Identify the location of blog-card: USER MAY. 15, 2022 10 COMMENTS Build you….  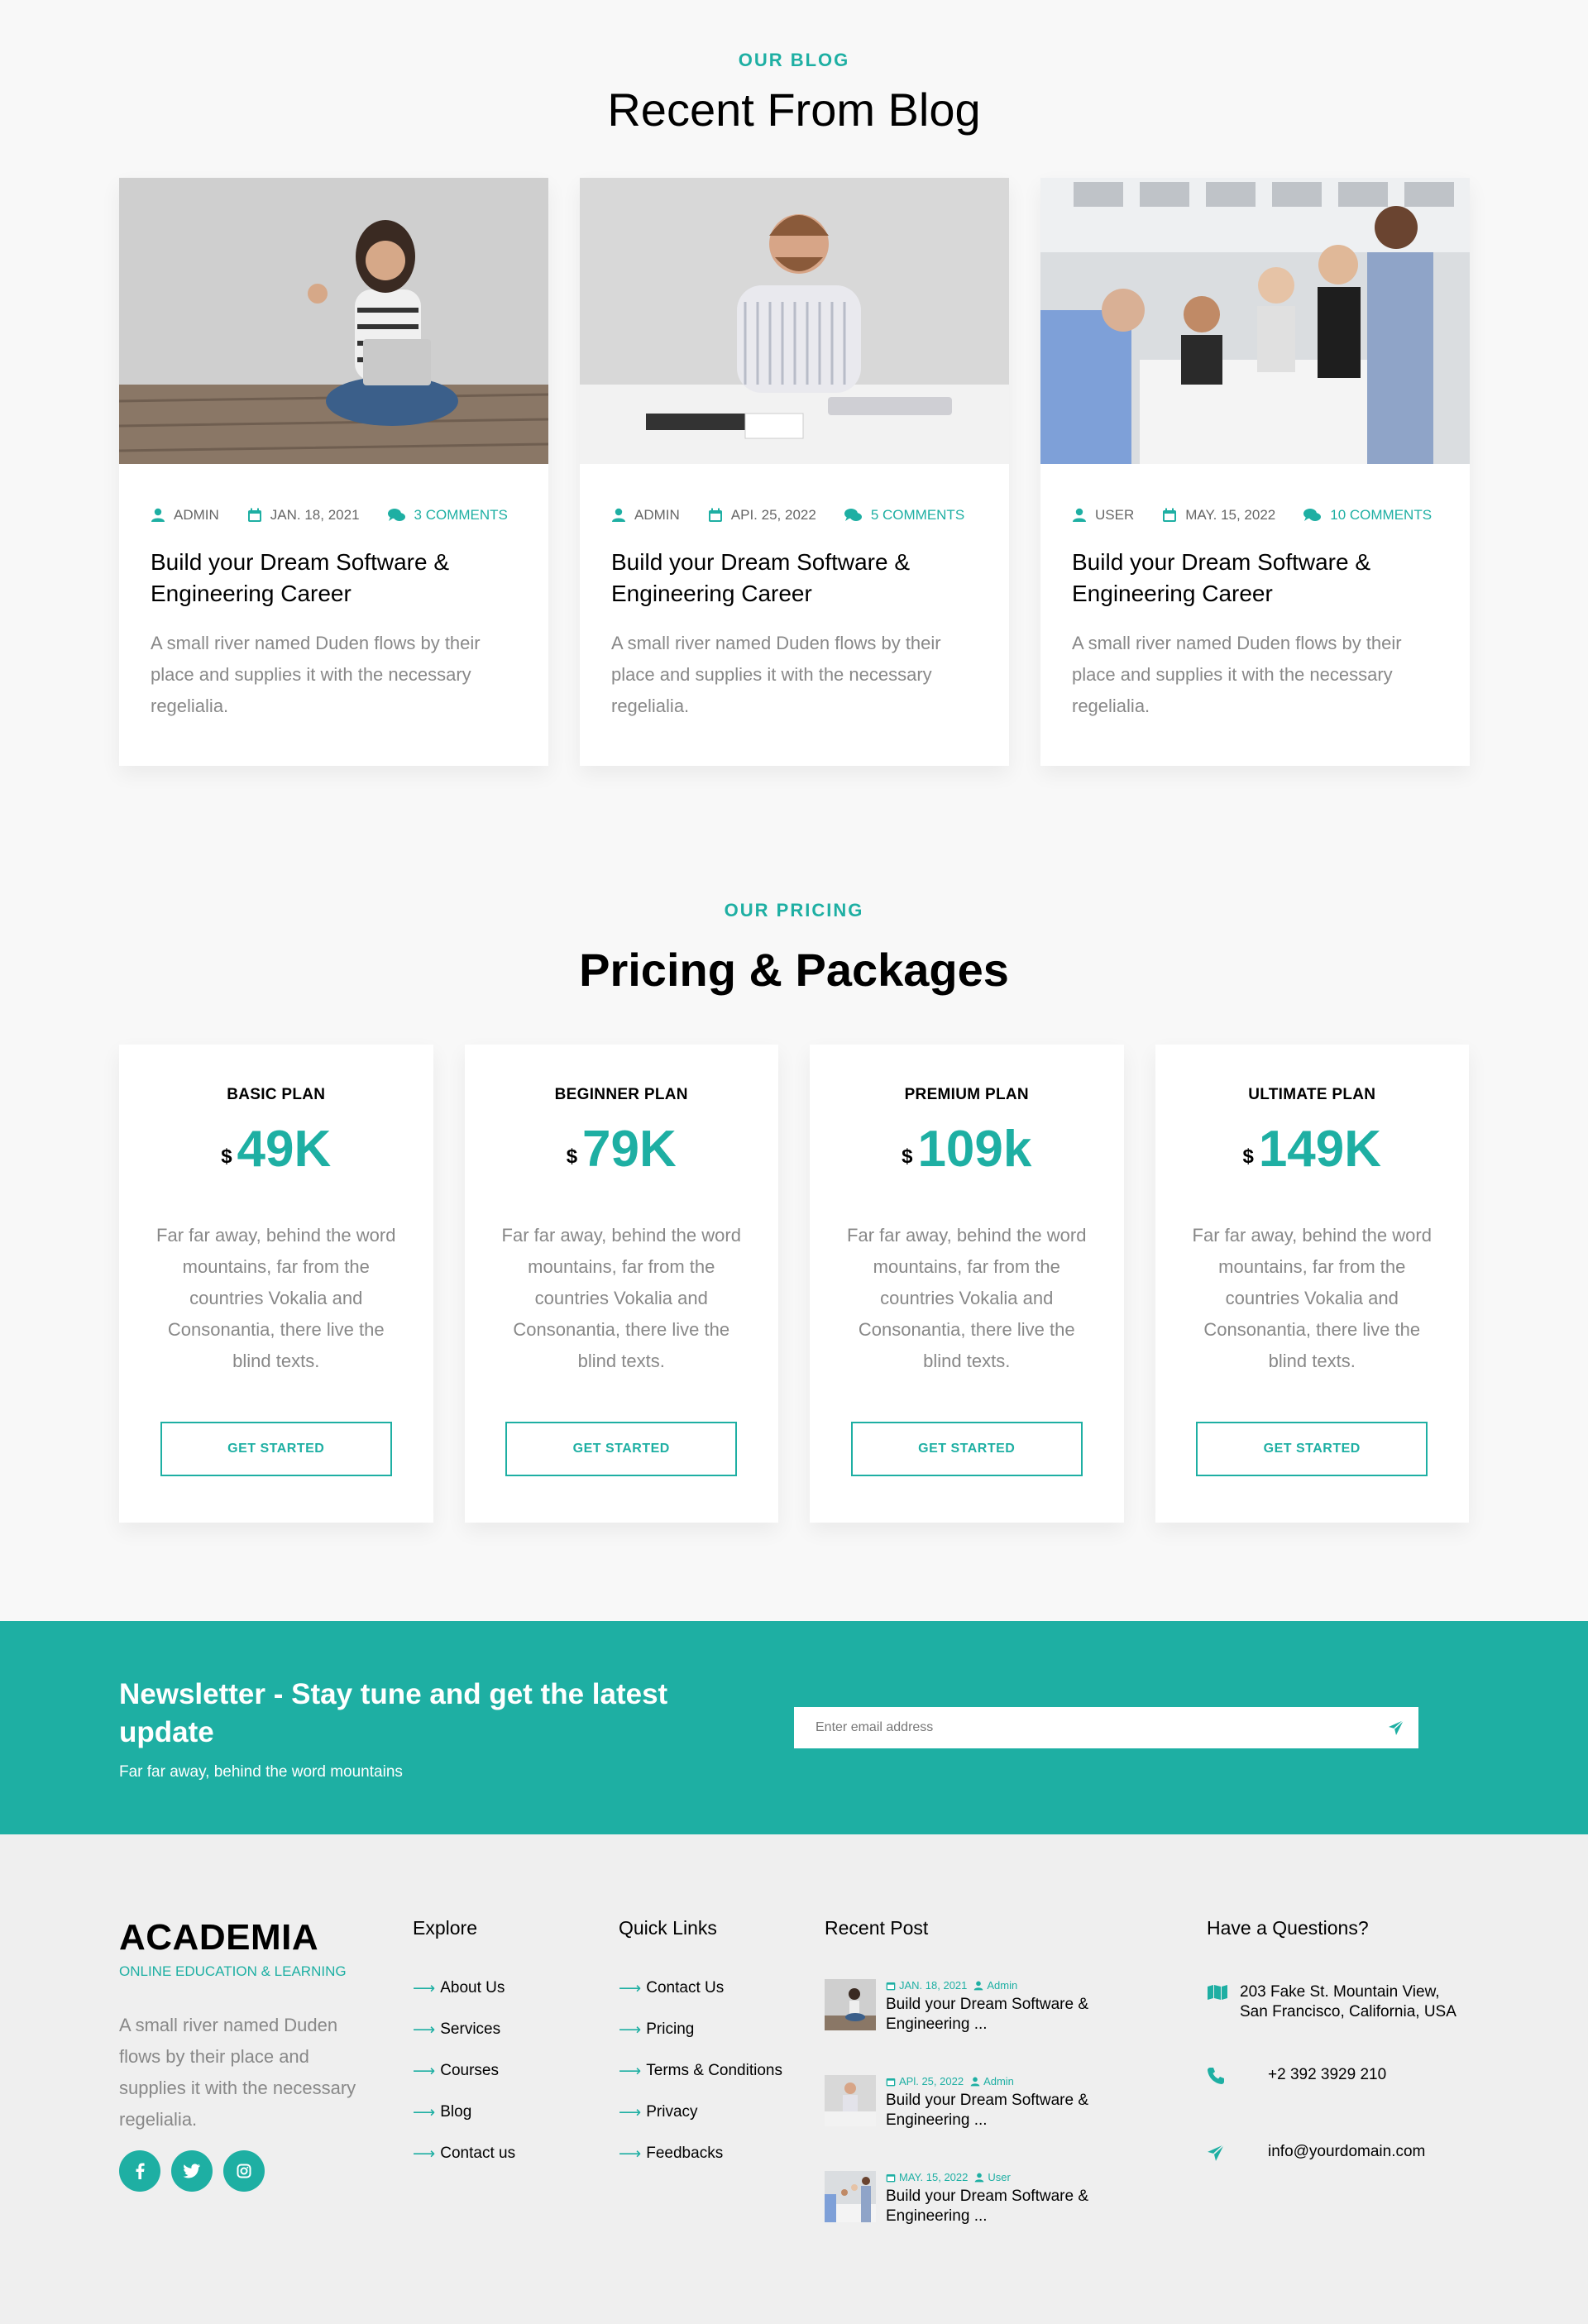
(1255, 472).